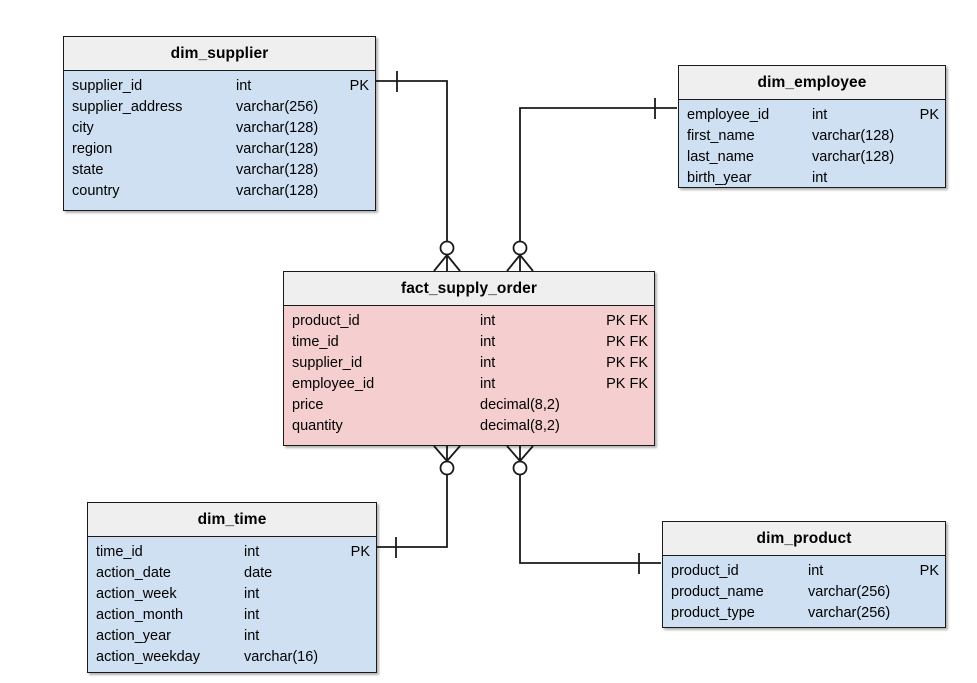 Image resolution: width=977 pixels, height=683 pixels. Describe the element at coordinates (232, 520) in the screenshot. I see `entity-title-dim_time: dim_time` at that location.